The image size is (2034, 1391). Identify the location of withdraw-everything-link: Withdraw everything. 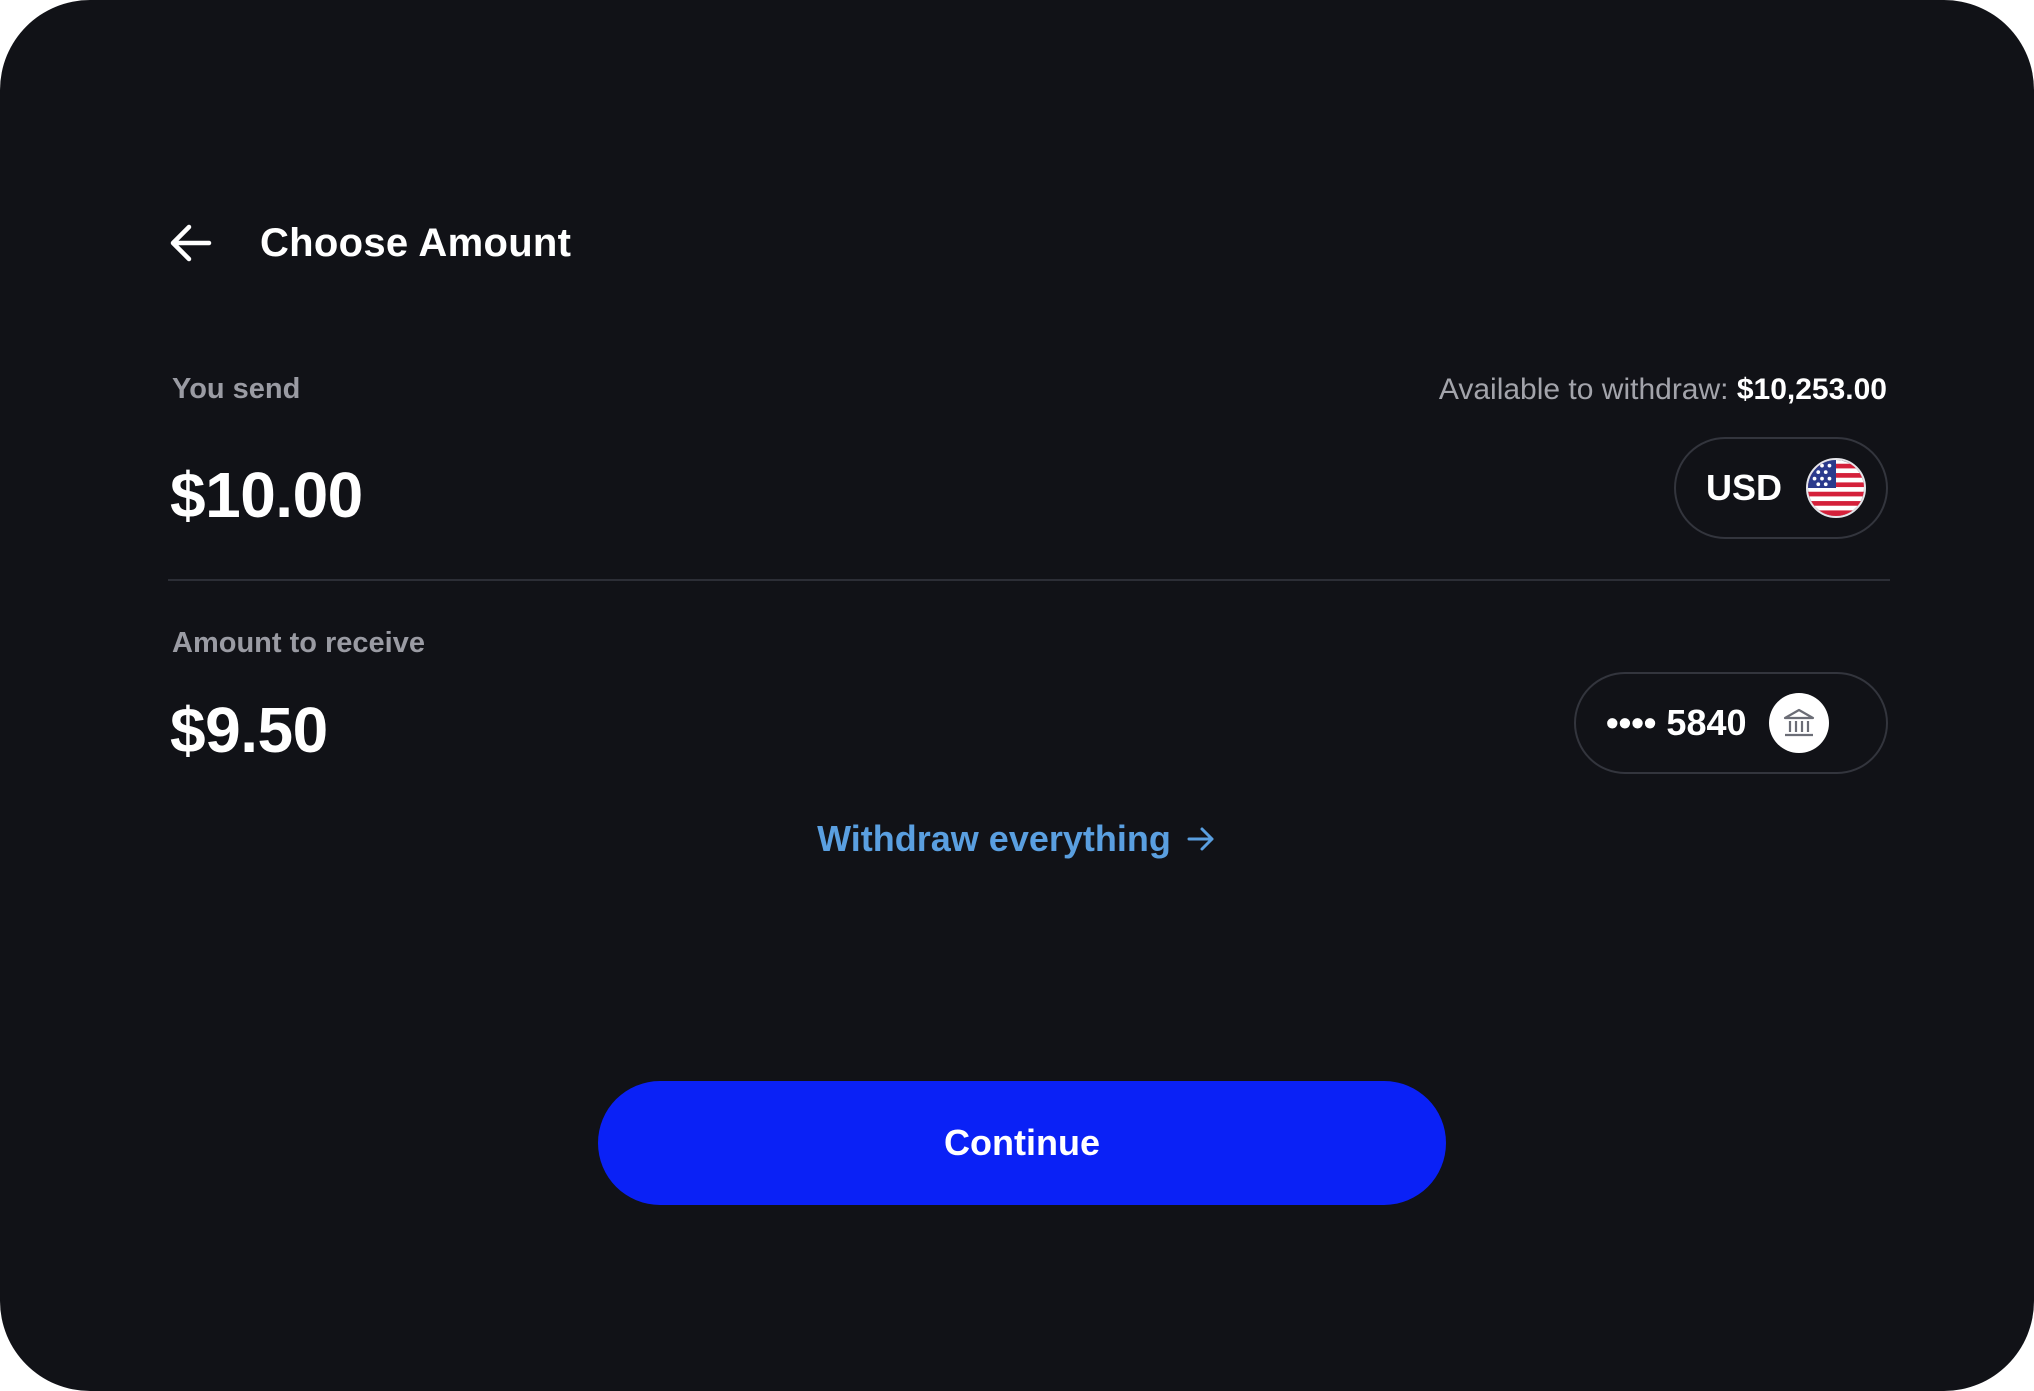
(1017, 839).